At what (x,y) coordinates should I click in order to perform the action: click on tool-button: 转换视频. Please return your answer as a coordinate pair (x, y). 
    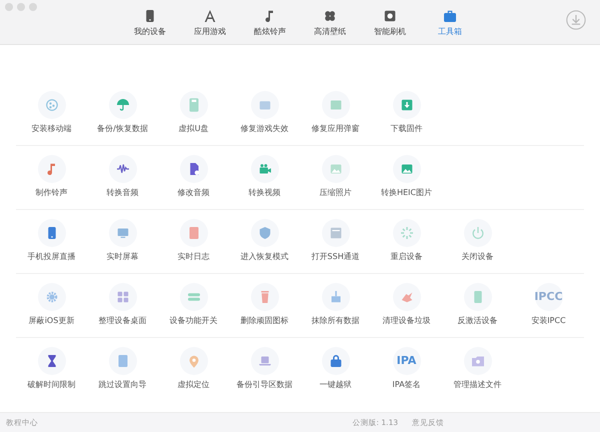
    Looking at the image, I should click on (264, 177).